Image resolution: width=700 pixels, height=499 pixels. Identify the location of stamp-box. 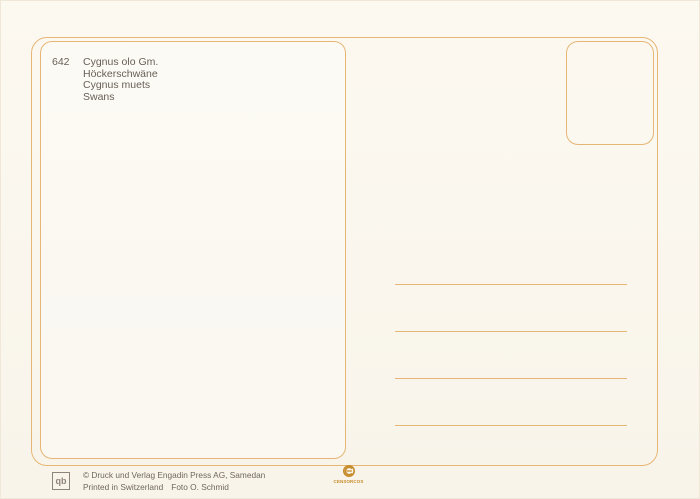
(610, 93).